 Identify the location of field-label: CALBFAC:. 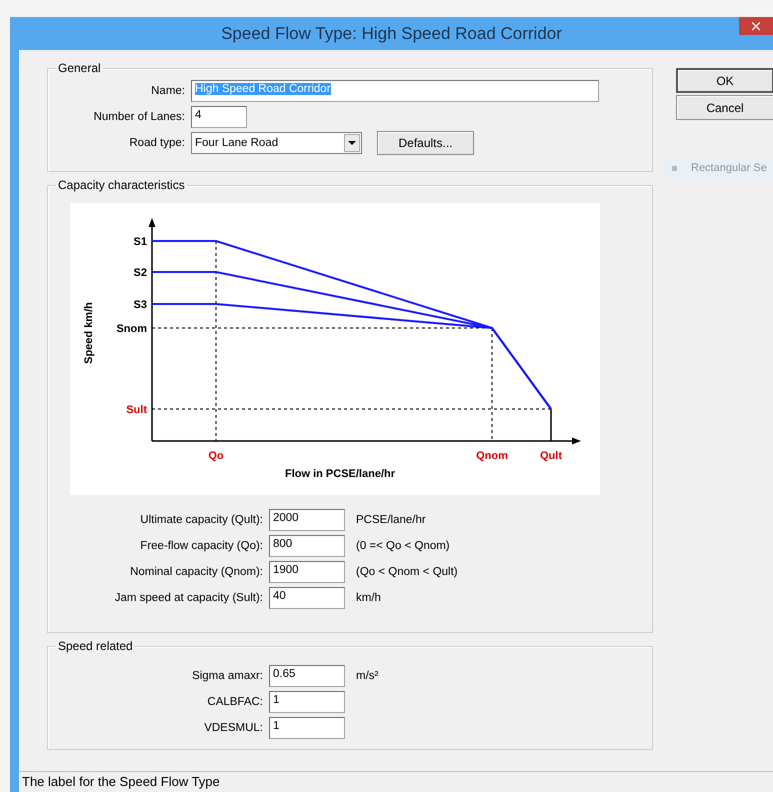
(234, 702).